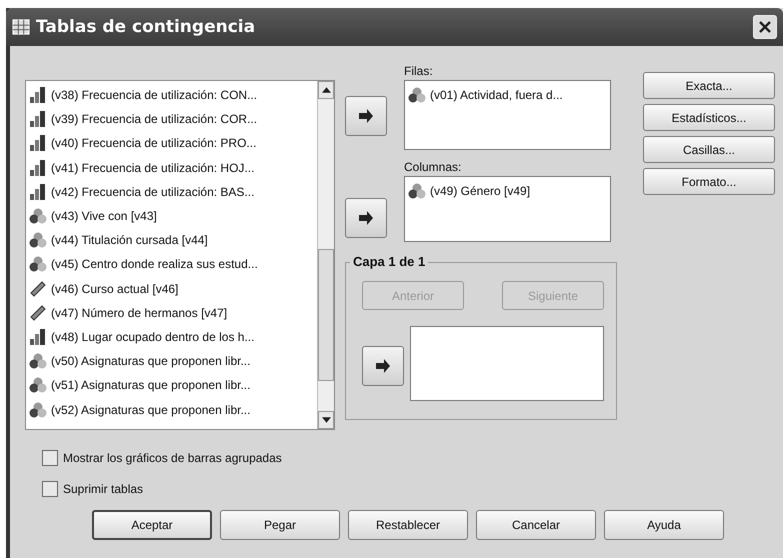 The height and width of the screenshot is (558, 783). What do you see at coordinates (280, 525) in the screenshot?
I see `dialog-button: Pegar` at bounding box center [280, 525].